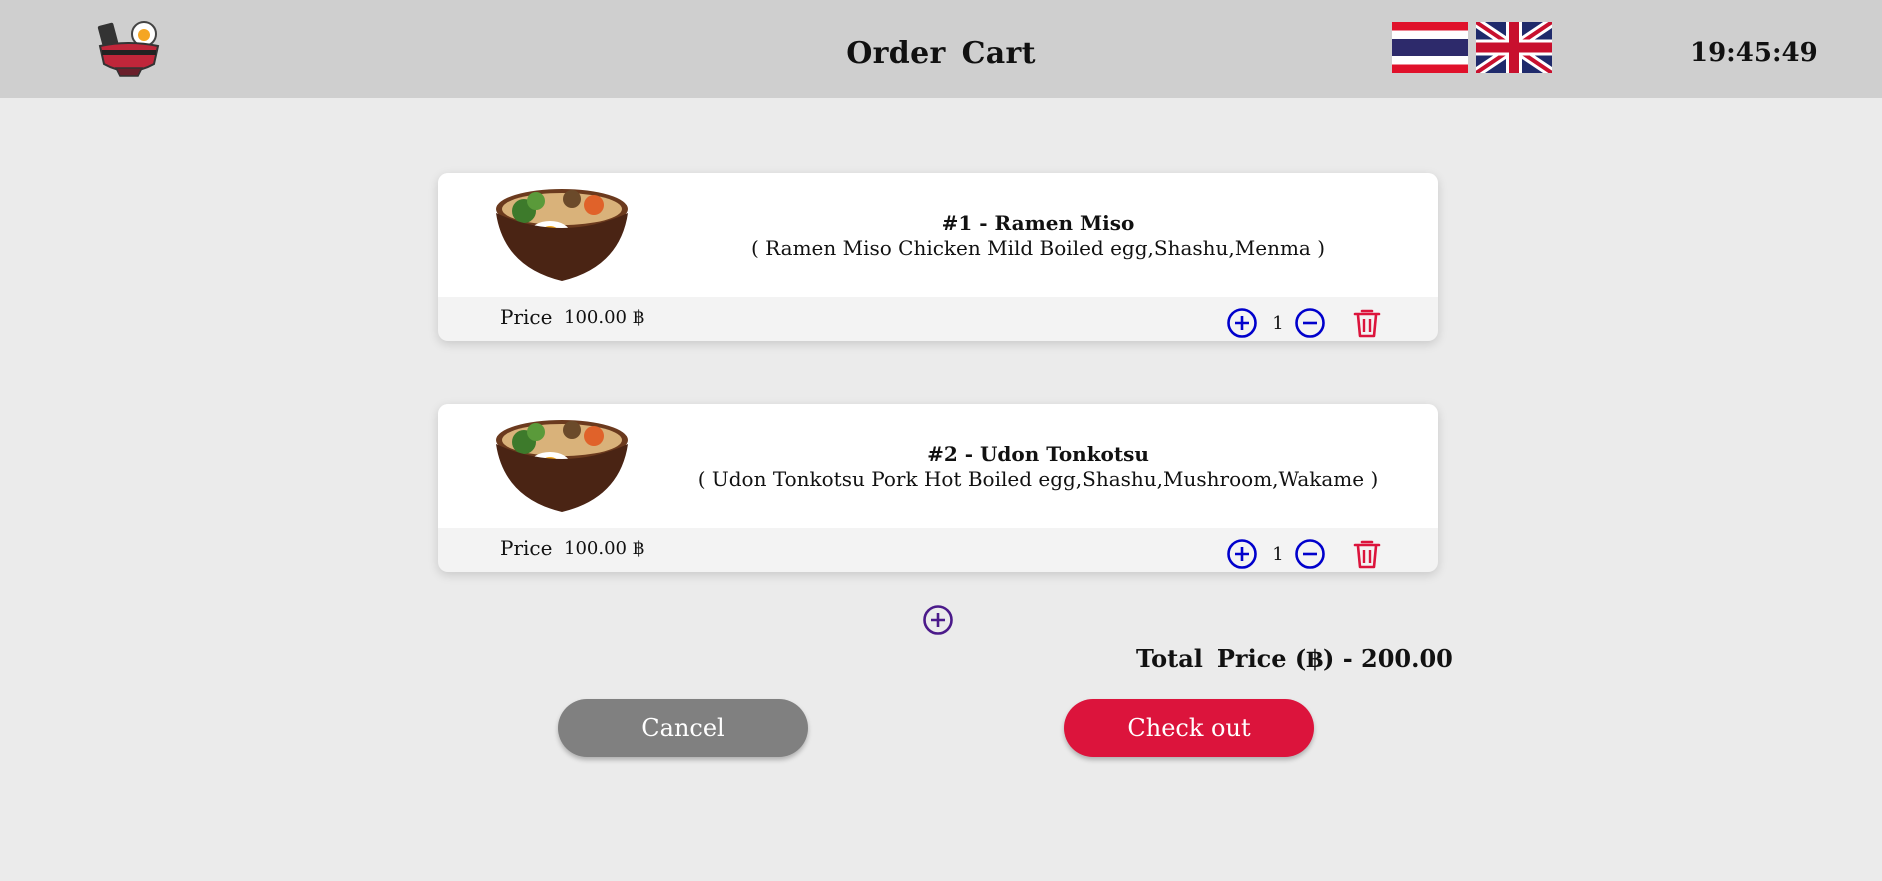 This screenshot has width=1882, height=881. I want to click on thai-flag-icon, so click(1430, 47).